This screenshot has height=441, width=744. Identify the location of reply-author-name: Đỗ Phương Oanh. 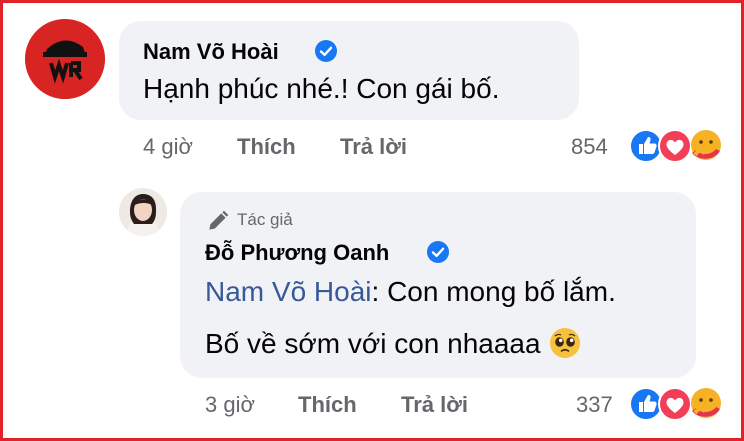
(297, 253).